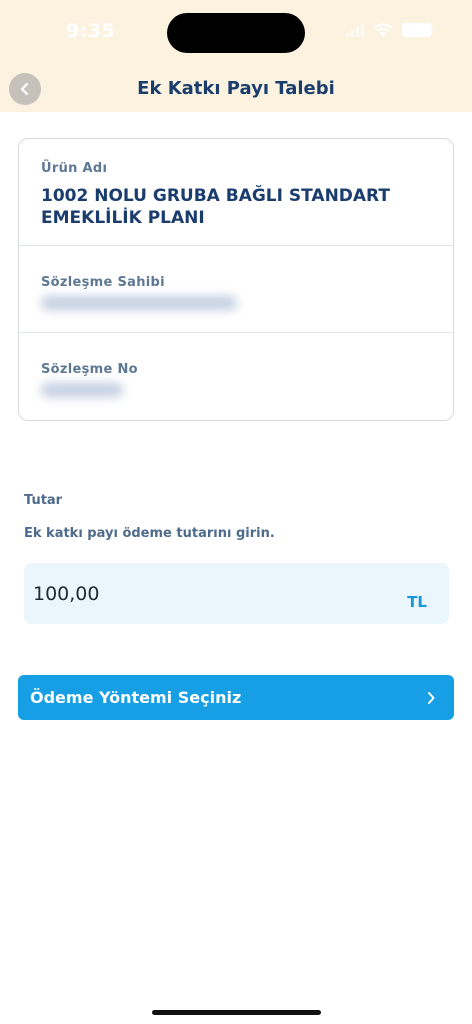 This screenshot has height=1024, width=472. Describe the element at coordinates (355, 30) in the screenshot. I see `signal-icon` at that location.